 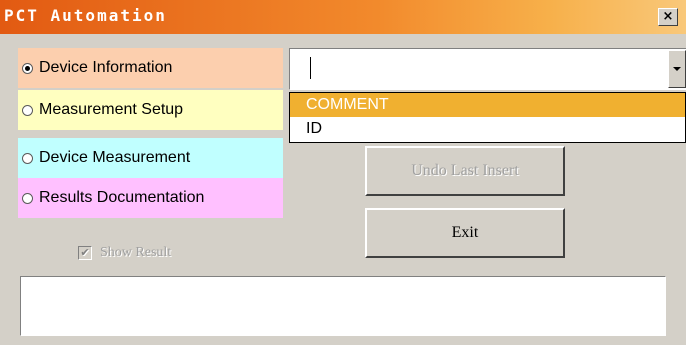 What do you see at coordinates (465, 233) in the screenshot?
I see `exit-button: Exit` at bounding box center [465, 233].